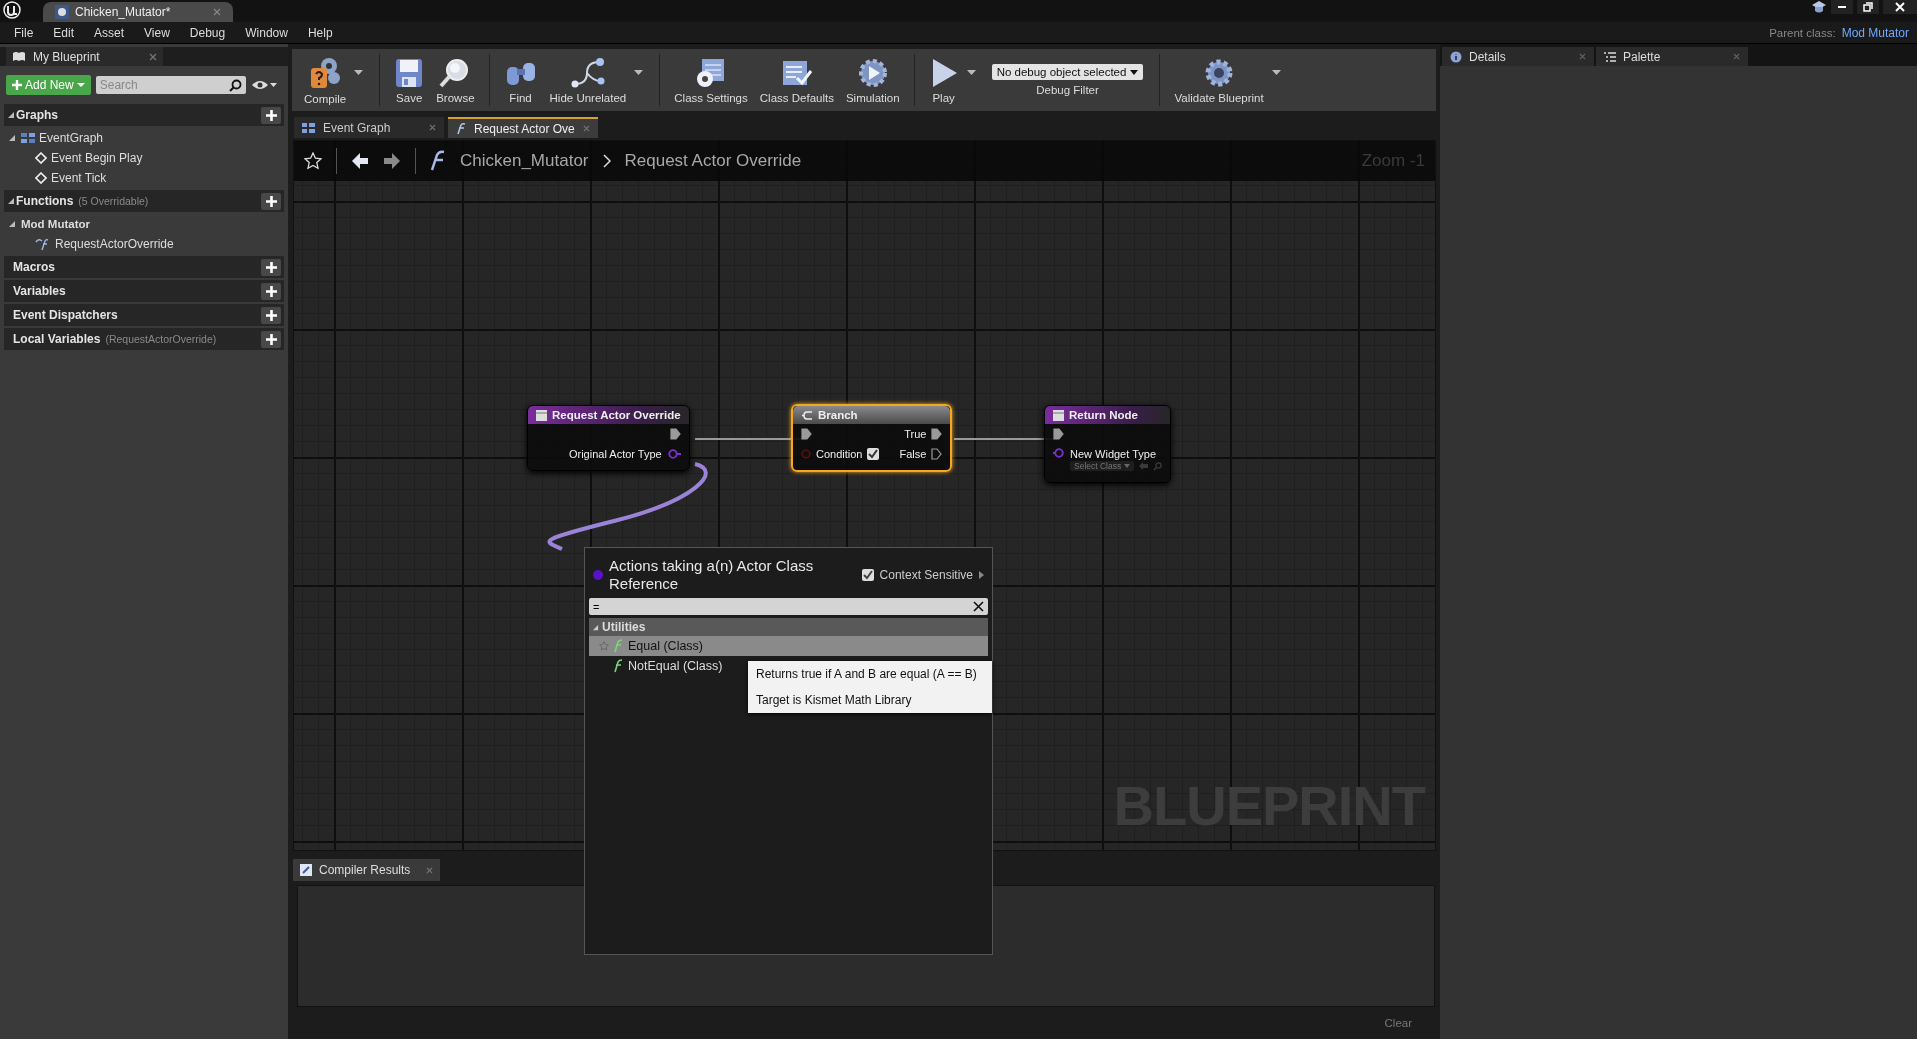 The width and height of the screenshot is (1917, 1039). What do you see at coordinates (839, 454) in the screenshot?
I see `pin-label: Condition` at bounding box center [839, 454].